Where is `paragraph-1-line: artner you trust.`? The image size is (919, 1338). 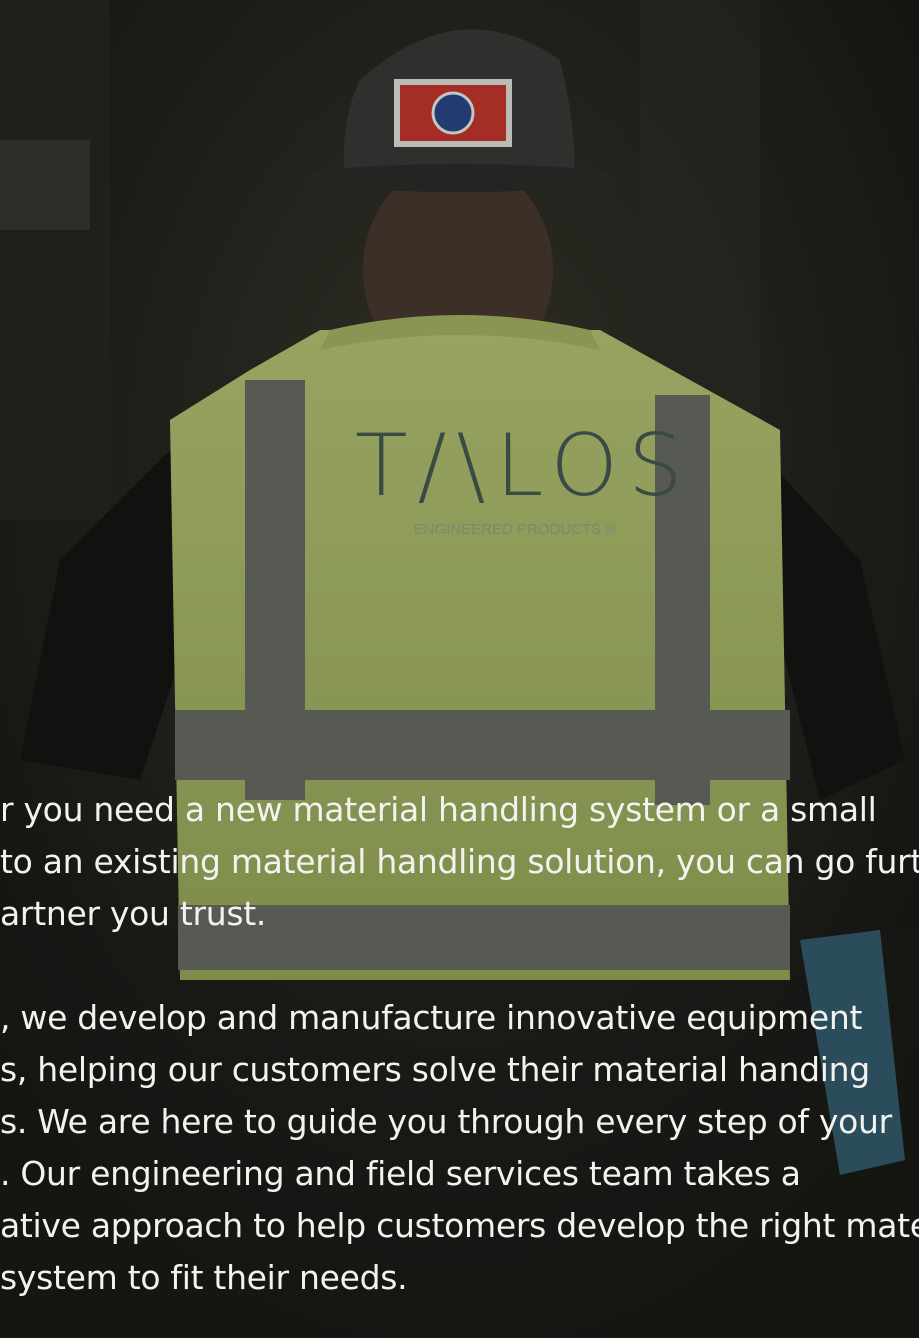 paragraph-1-line: artner you trust. is located at coordinates (133, 913).